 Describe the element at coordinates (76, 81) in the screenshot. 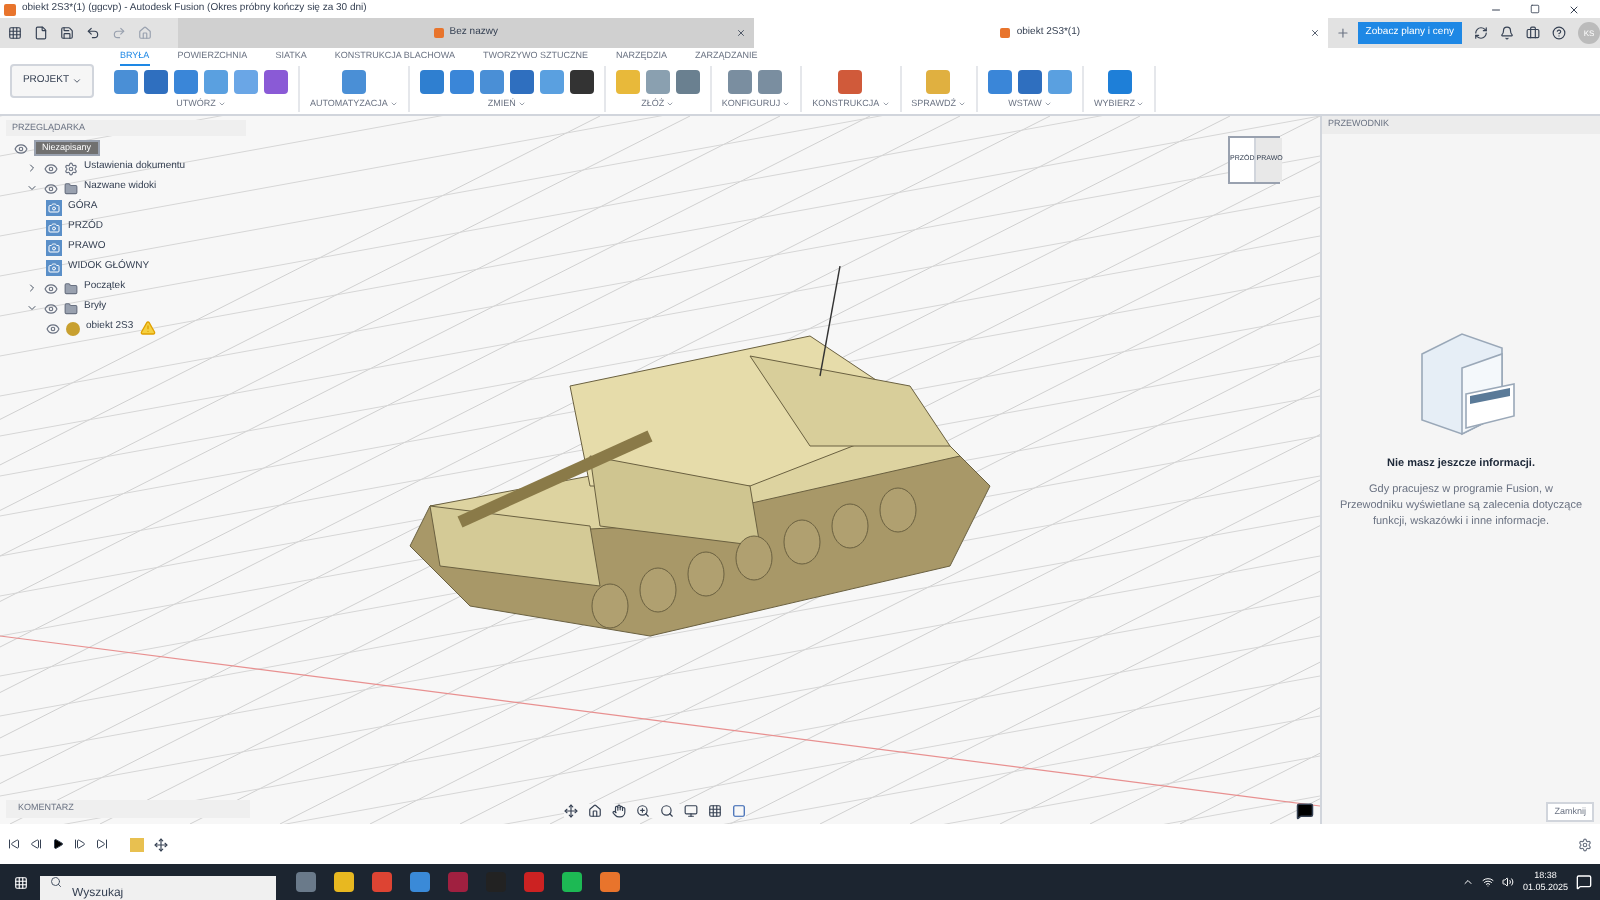

I see `caret-icon` at that location.